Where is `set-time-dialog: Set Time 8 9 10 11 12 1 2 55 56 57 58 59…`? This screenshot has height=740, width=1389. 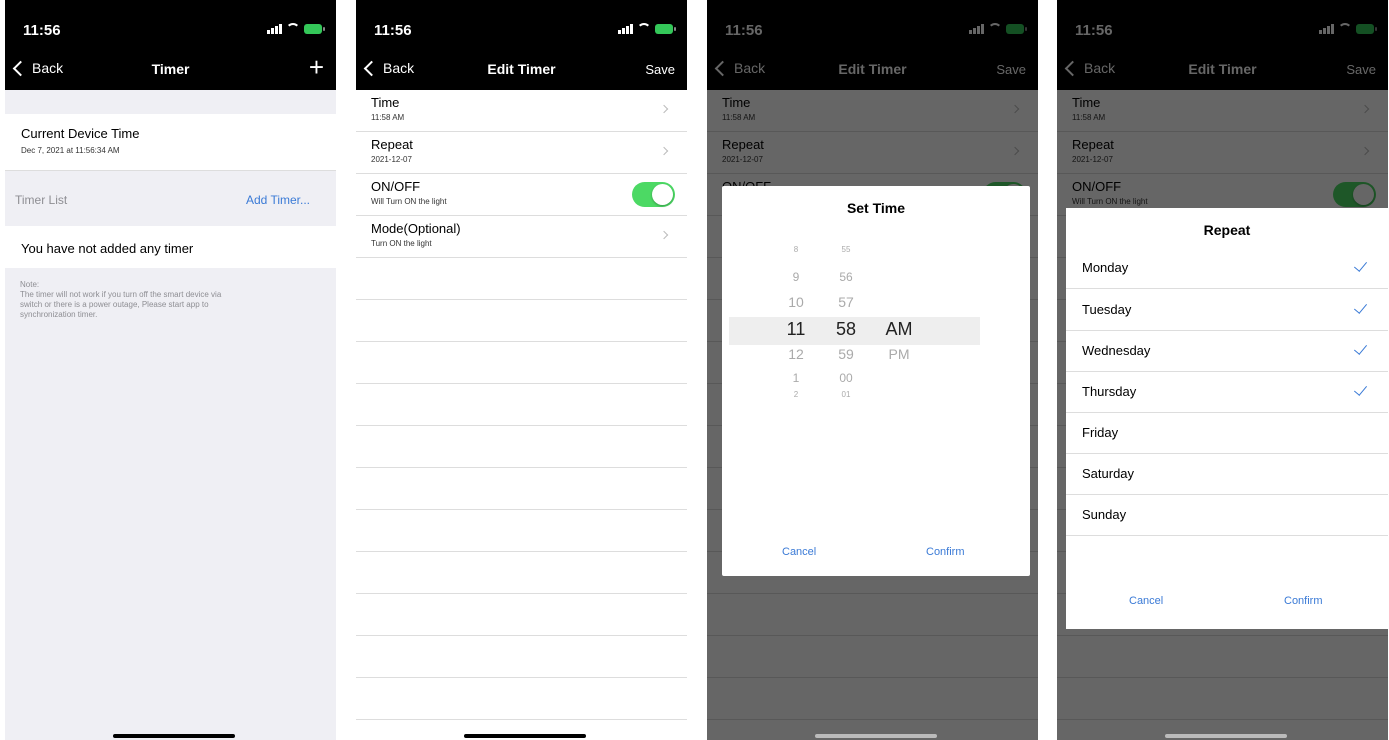
set-time-dialog: Set Time 8 9 10 11 12 1 2 55 56 57 58 59… is located at coordinates (876, 381).